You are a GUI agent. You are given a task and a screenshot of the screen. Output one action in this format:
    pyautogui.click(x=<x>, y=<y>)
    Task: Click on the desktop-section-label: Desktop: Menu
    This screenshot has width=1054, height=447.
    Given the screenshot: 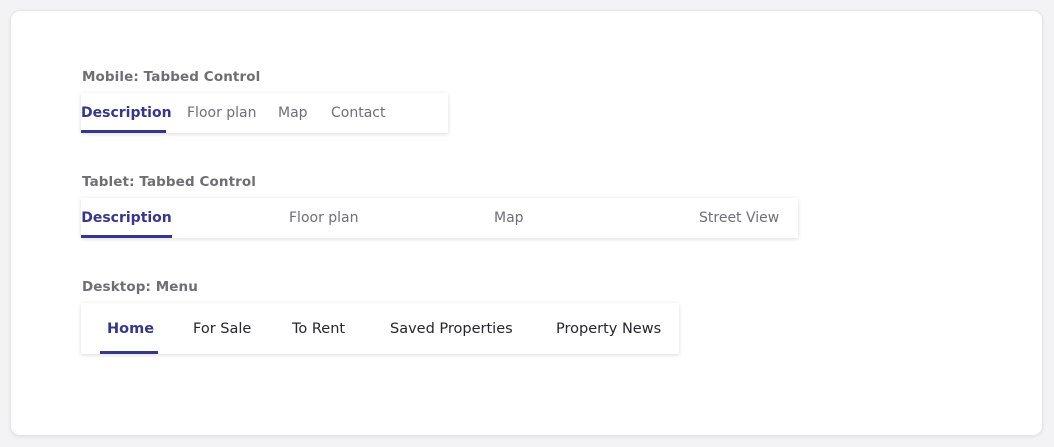 What is the action you would take?
    pyautogui.click(x=140, y=287)
    